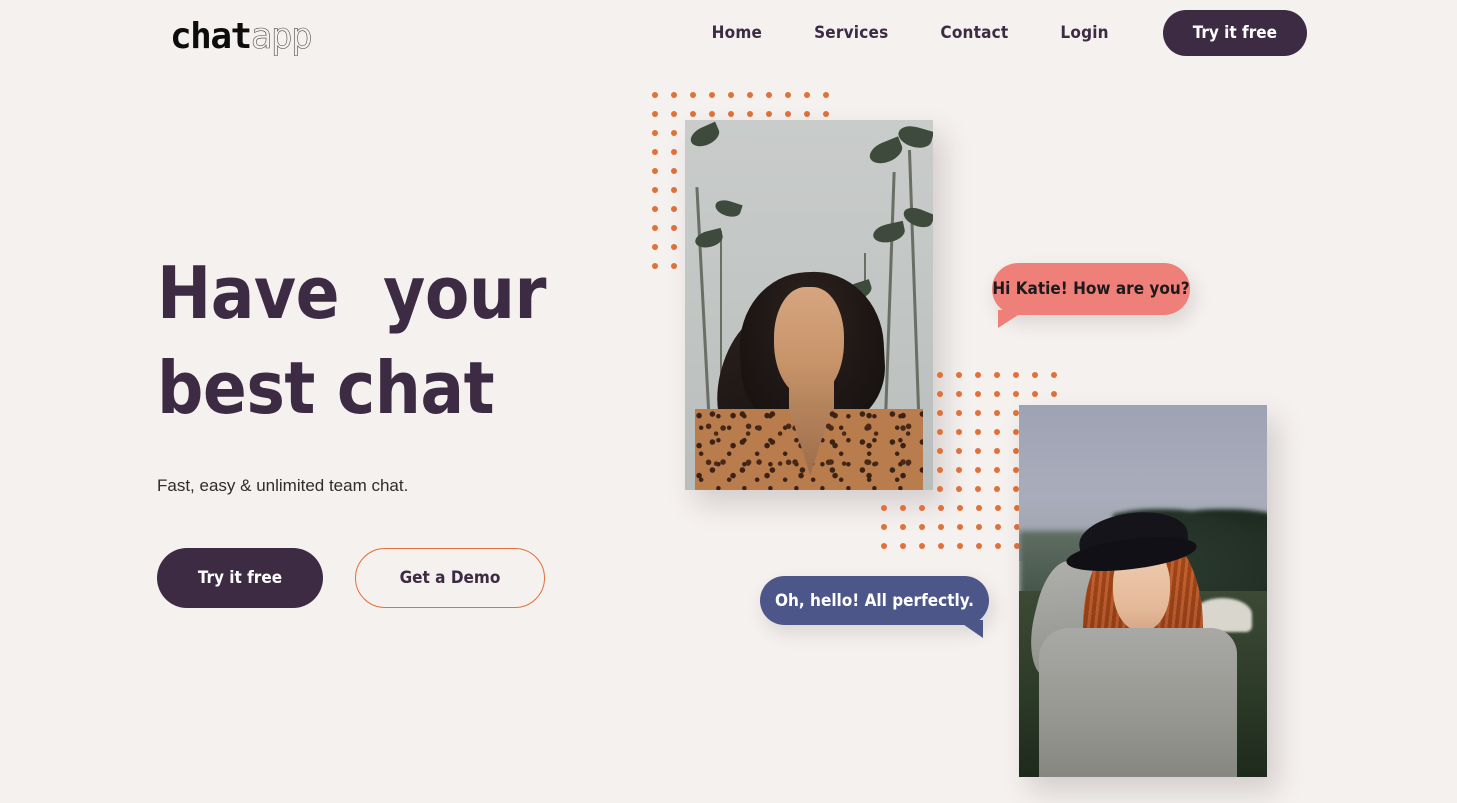 Image resolution: width=1457 pixels, height=803 pixels. I want to click on nav-item-login: Login, so click(1084, 33).